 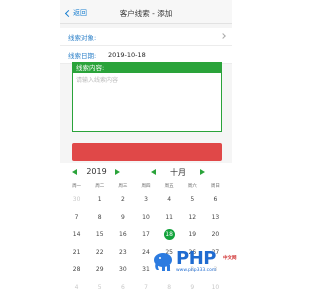 What do you see at coordinates (146, 172) in the screenshot?
I see `calendar-nav: 2019 十月` at bounding box center [146, 172].